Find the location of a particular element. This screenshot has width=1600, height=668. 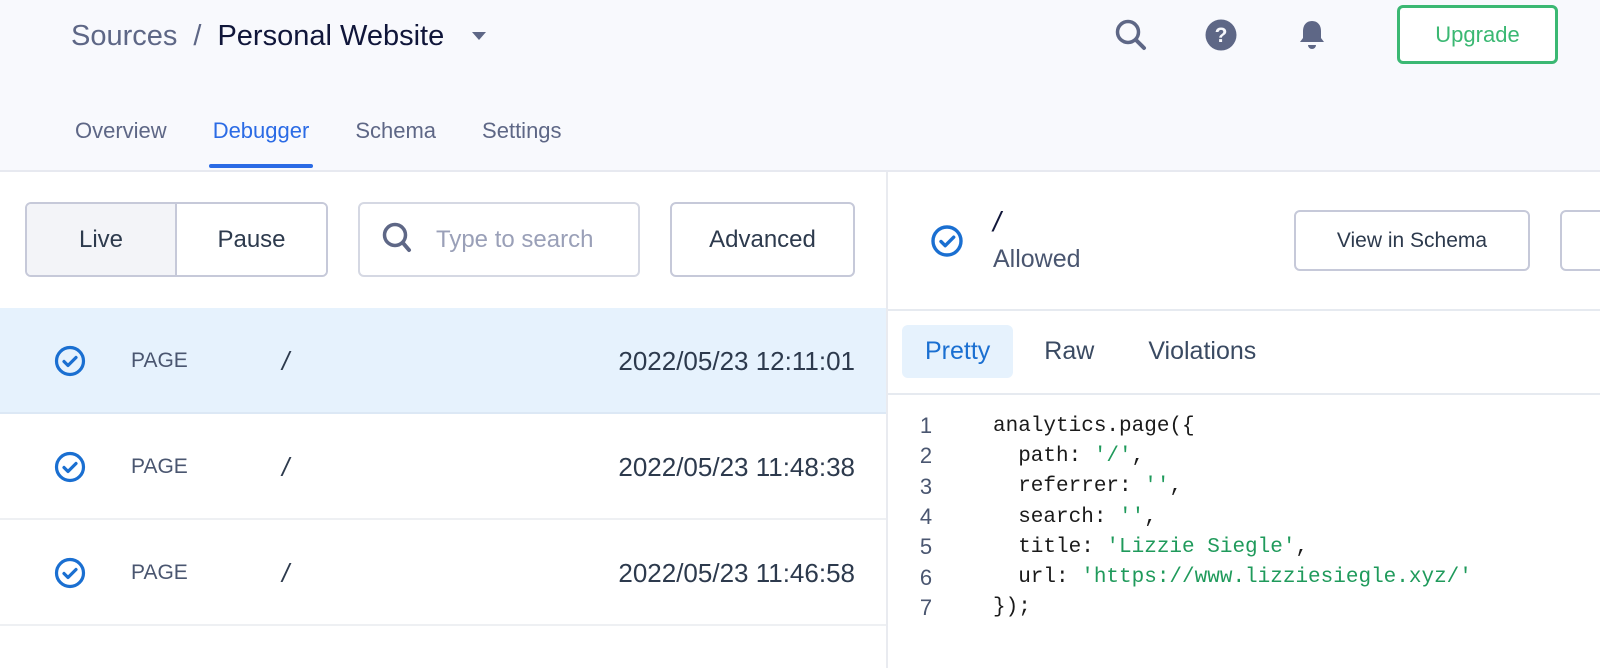

event-row: PAGE / 2022/05/23 11:48:38 is located at coordinates (443, 467).